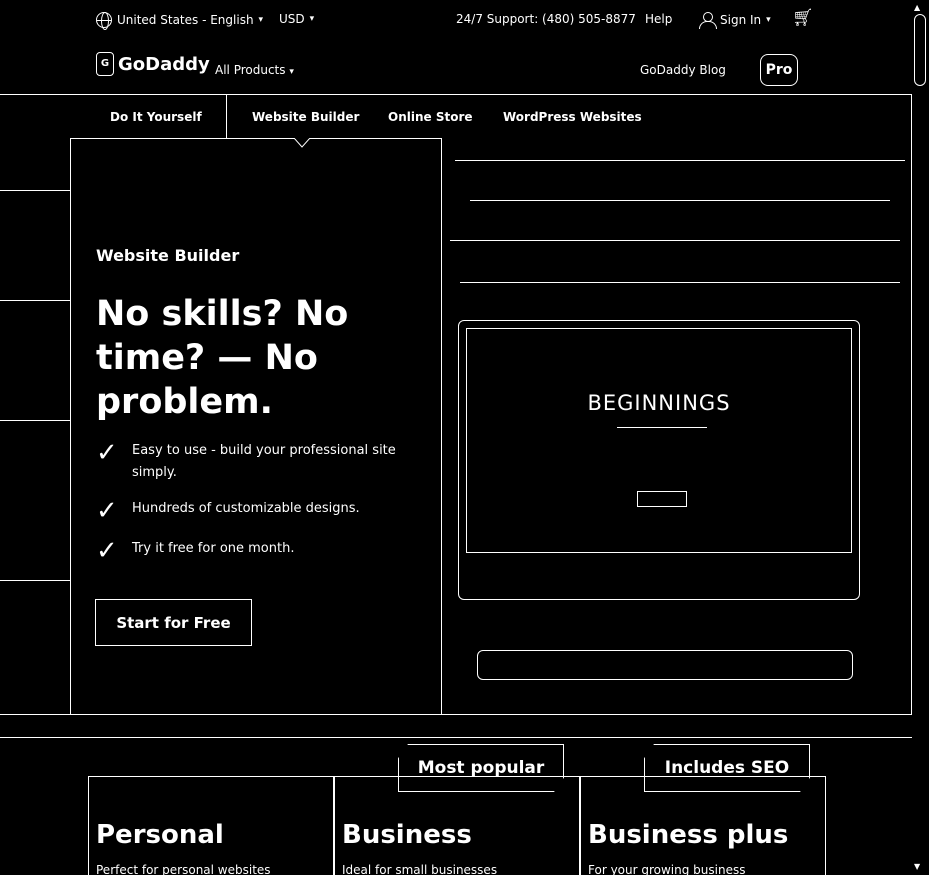  Describe the element at coordinates (105, 64) in the screenshot. I see `logo-mark-icon: G` at that location.